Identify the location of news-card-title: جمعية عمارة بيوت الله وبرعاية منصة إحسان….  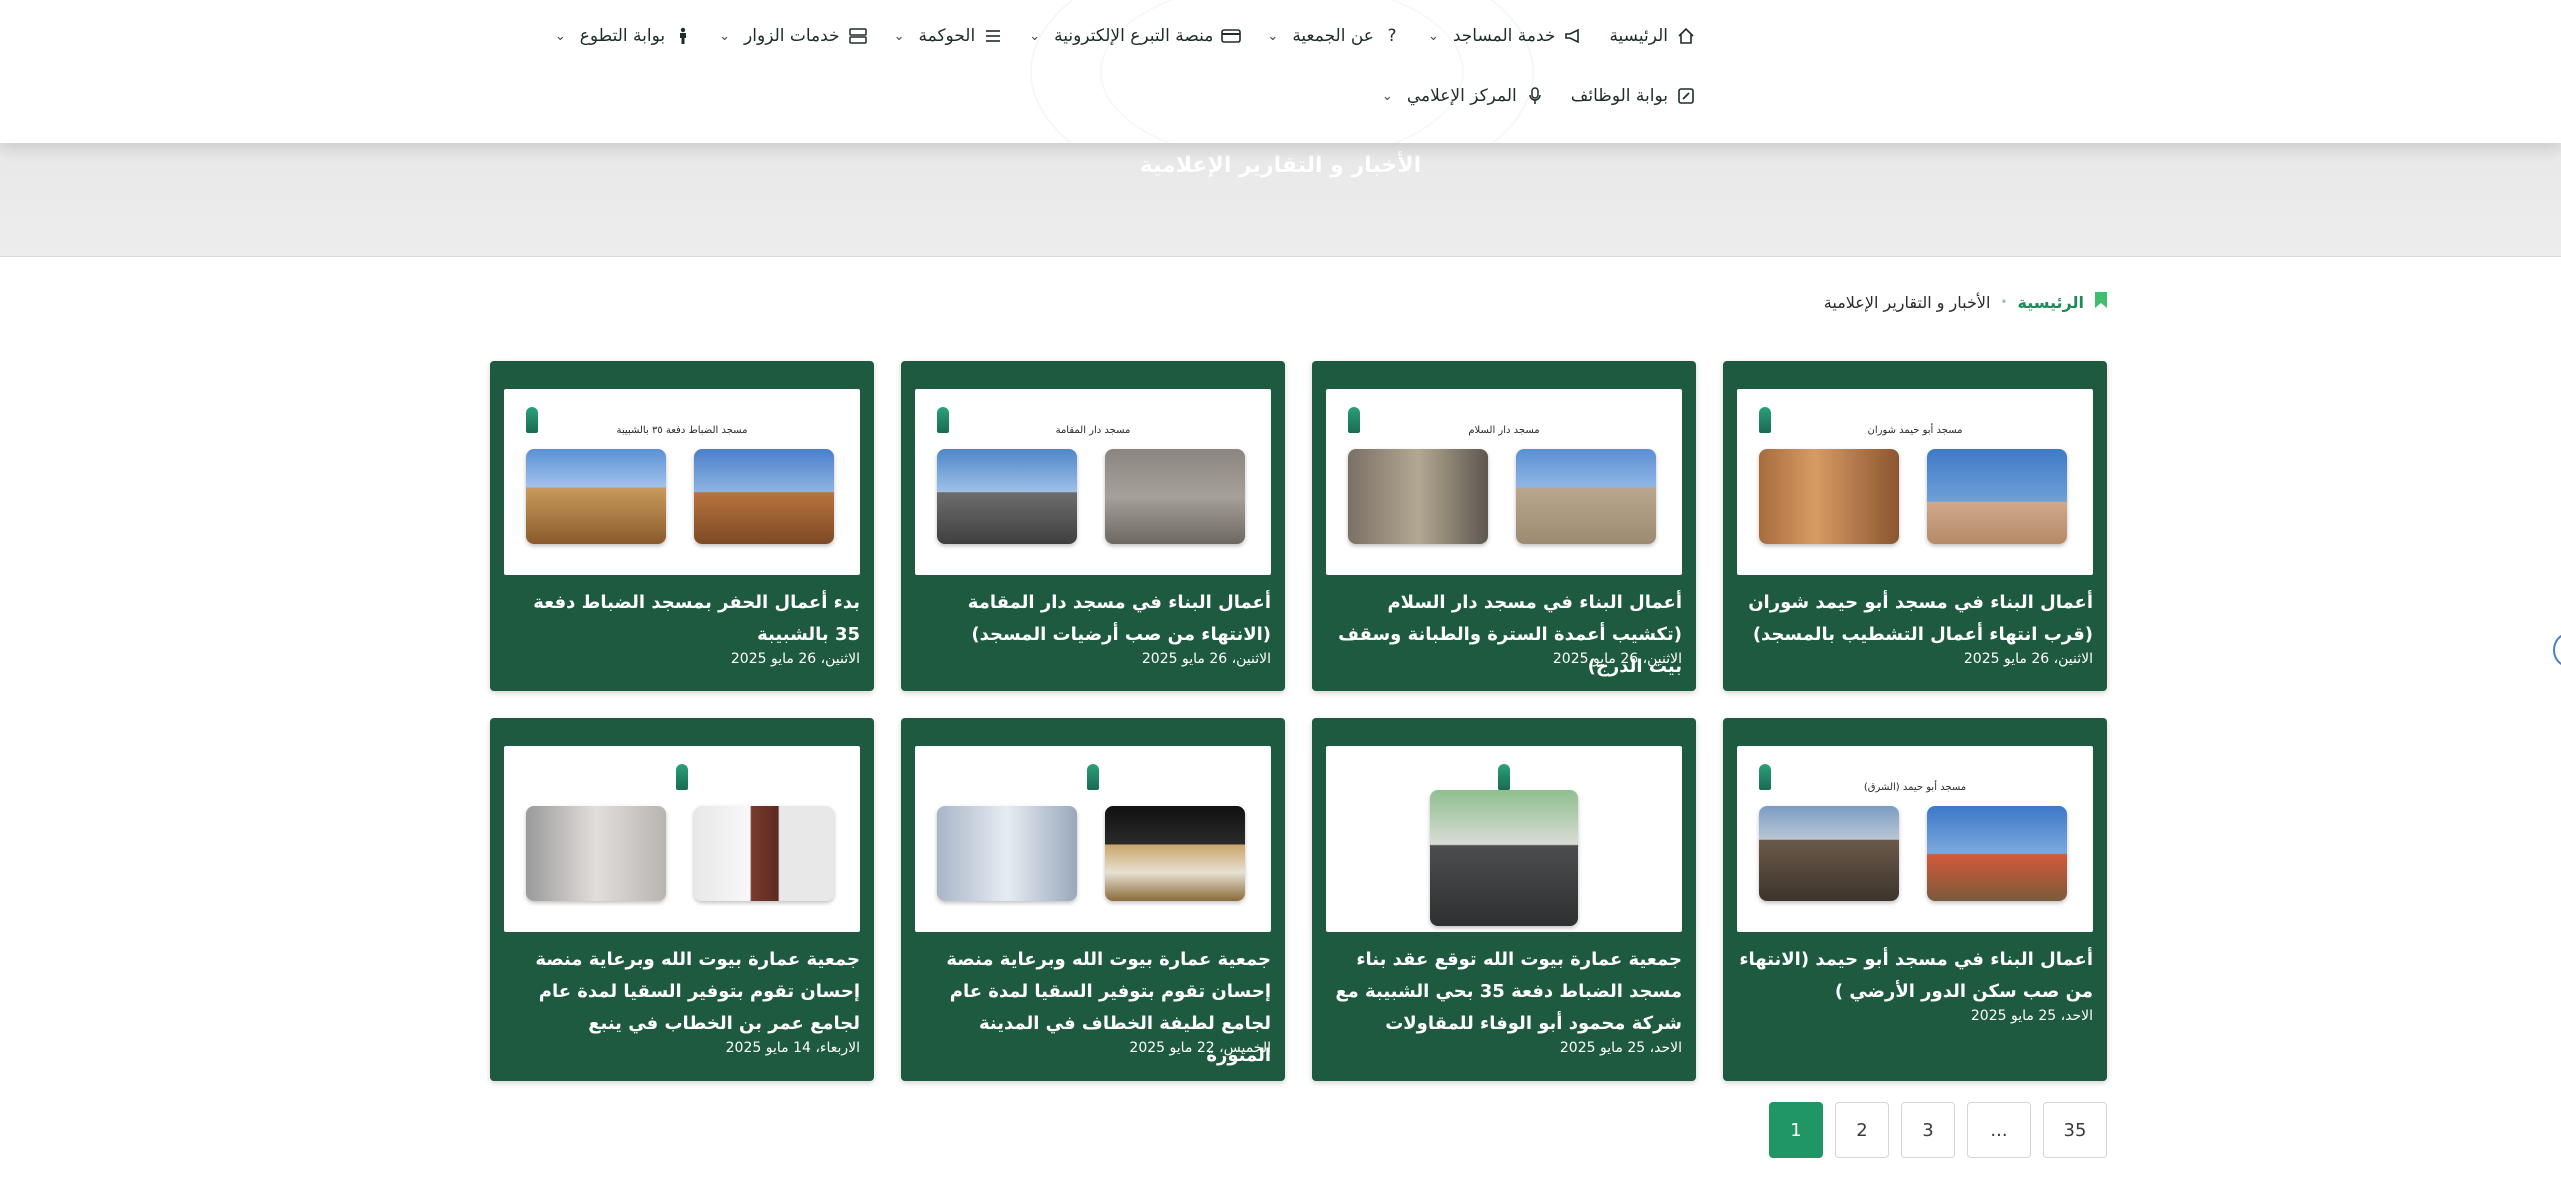
(682, 992).